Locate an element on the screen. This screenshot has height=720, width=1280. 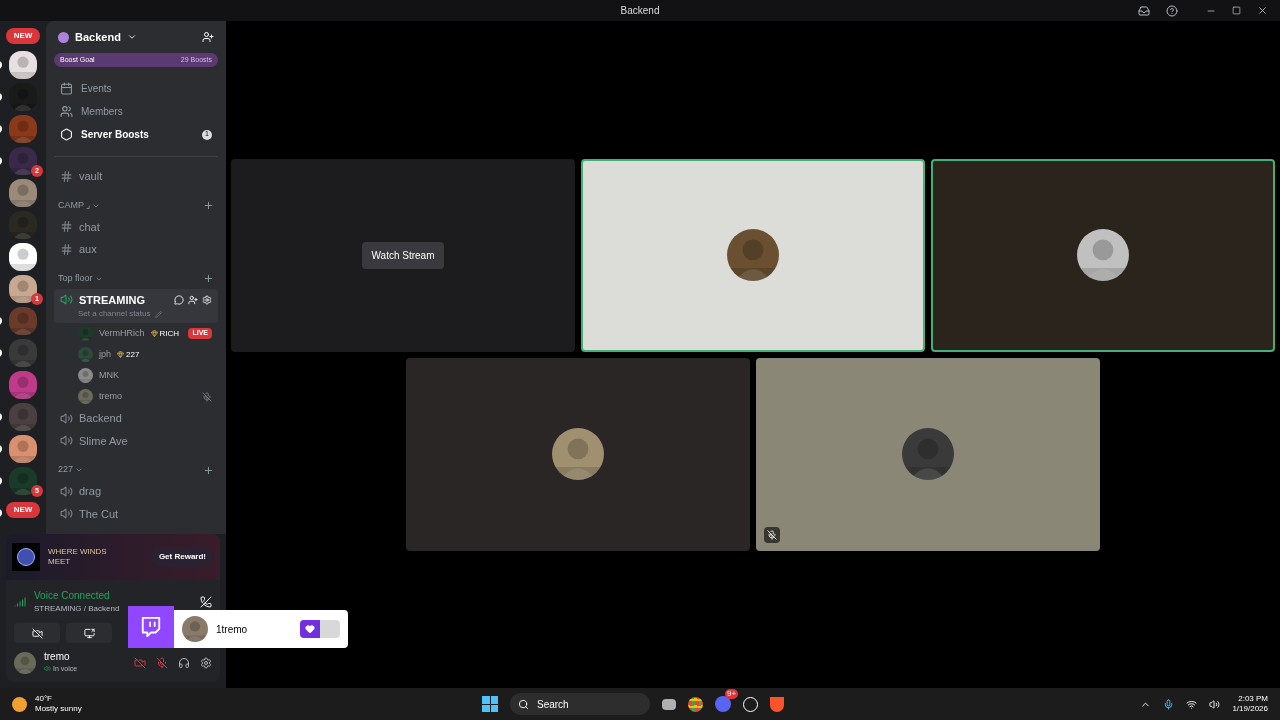
clock-time: 2:03 PM is located at coordinates (1253, 699).